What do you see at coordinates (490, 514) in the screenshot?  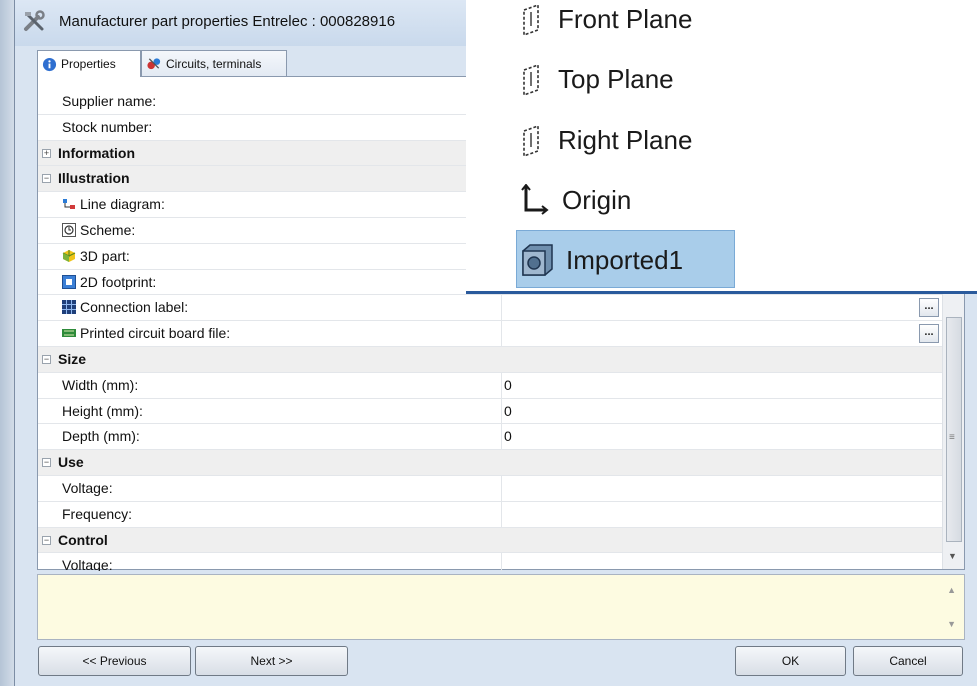 I see `property-row-frequency: Frequency:` at bounding box center [490, 514].